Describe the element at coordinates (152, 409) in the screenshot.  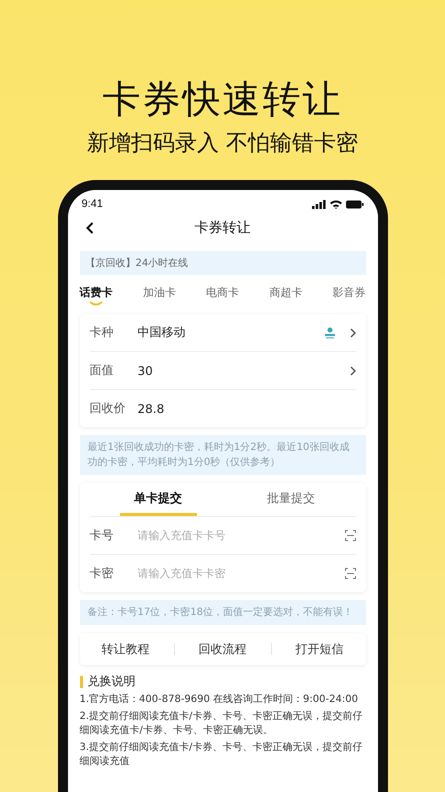
I see `field-value: 28.8` at that location.